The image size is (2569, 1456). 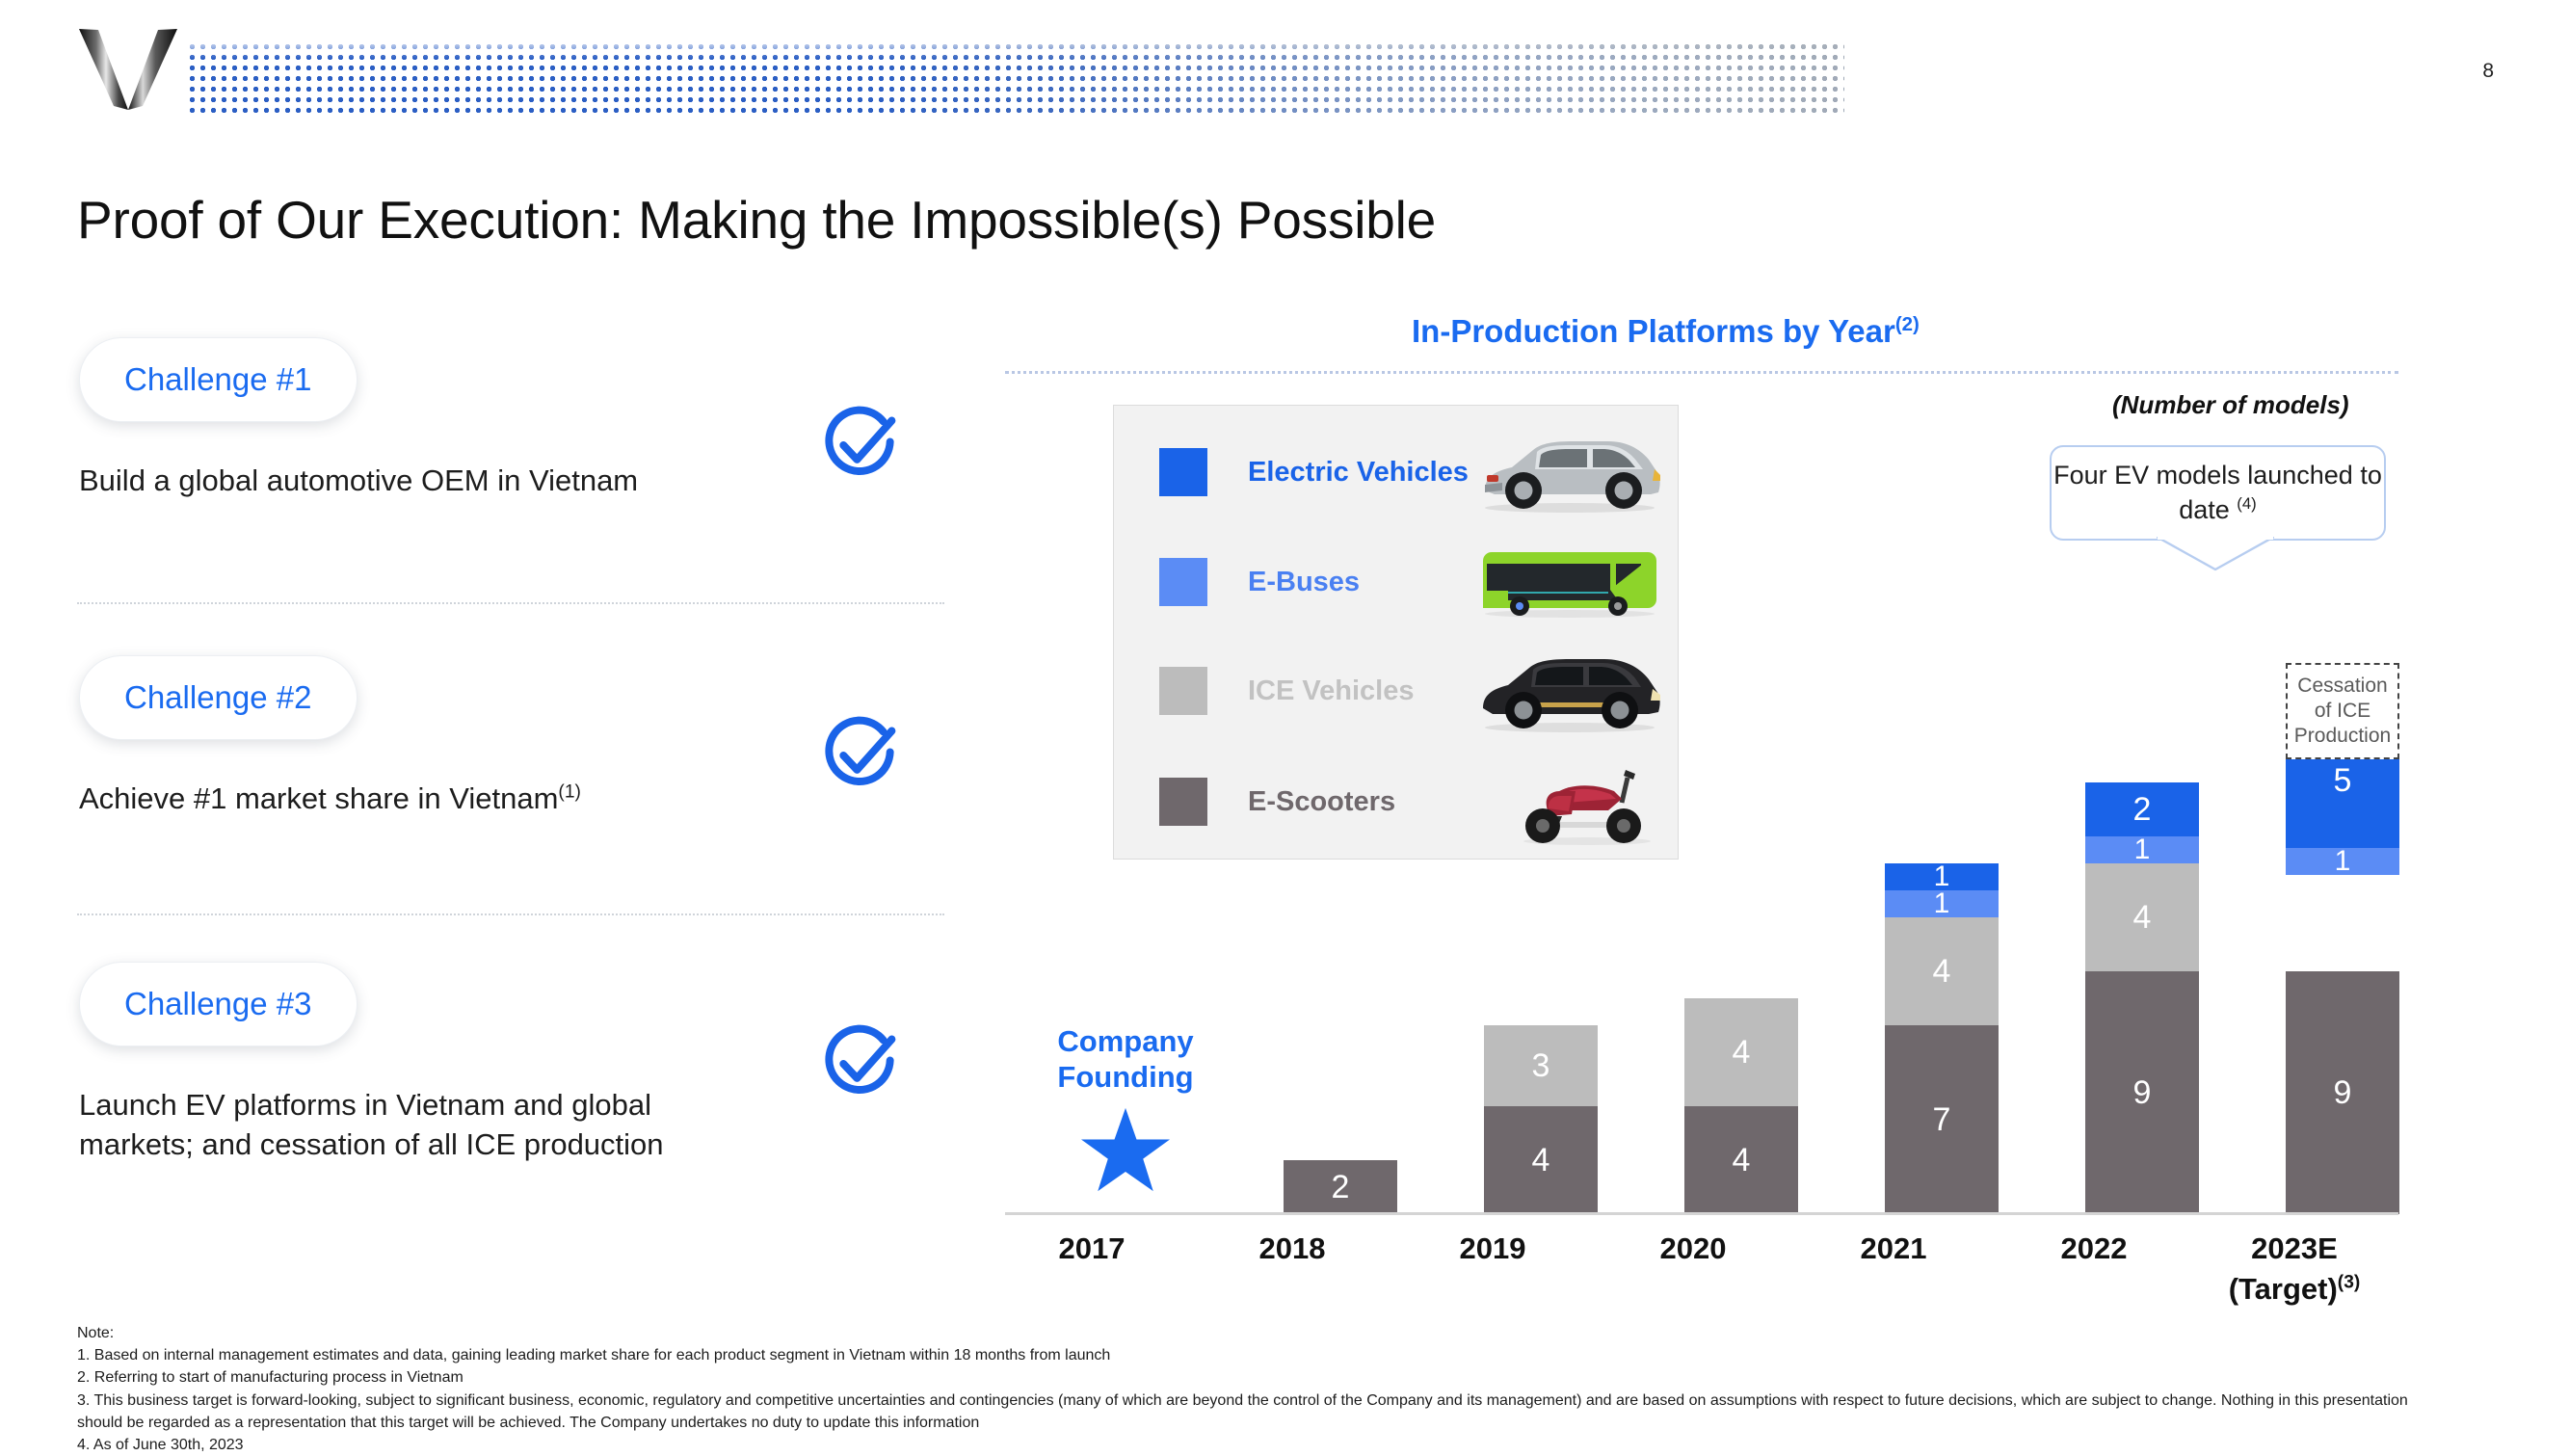 I want to click on challenge-description-1: Build a global automotive OEM in Vietnam, so click(x=512, y=480).